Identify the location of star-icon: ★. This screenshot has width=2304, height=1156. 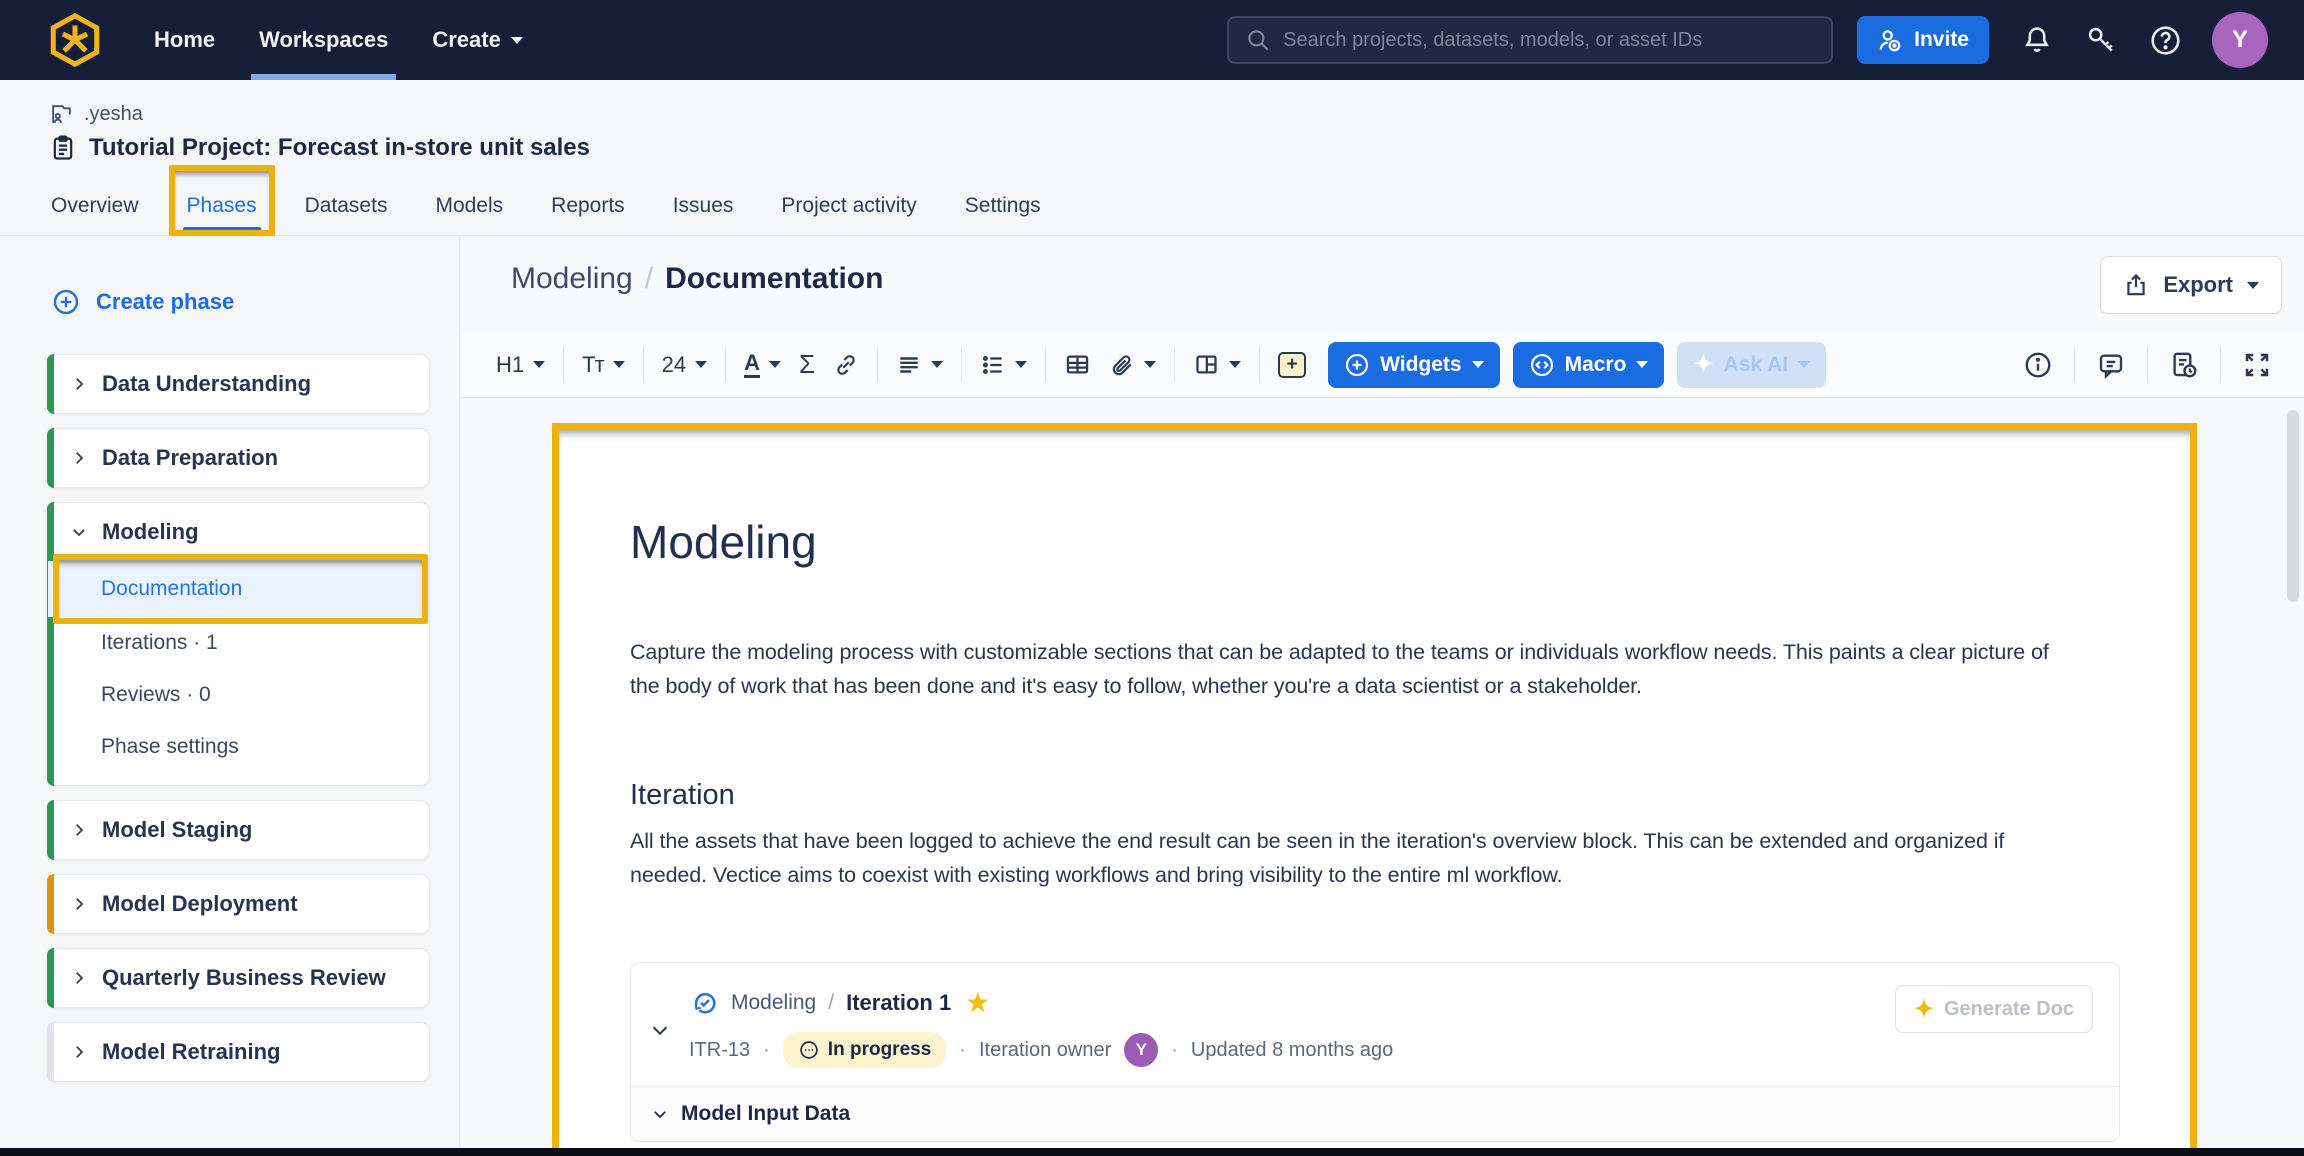
(977, 1003).